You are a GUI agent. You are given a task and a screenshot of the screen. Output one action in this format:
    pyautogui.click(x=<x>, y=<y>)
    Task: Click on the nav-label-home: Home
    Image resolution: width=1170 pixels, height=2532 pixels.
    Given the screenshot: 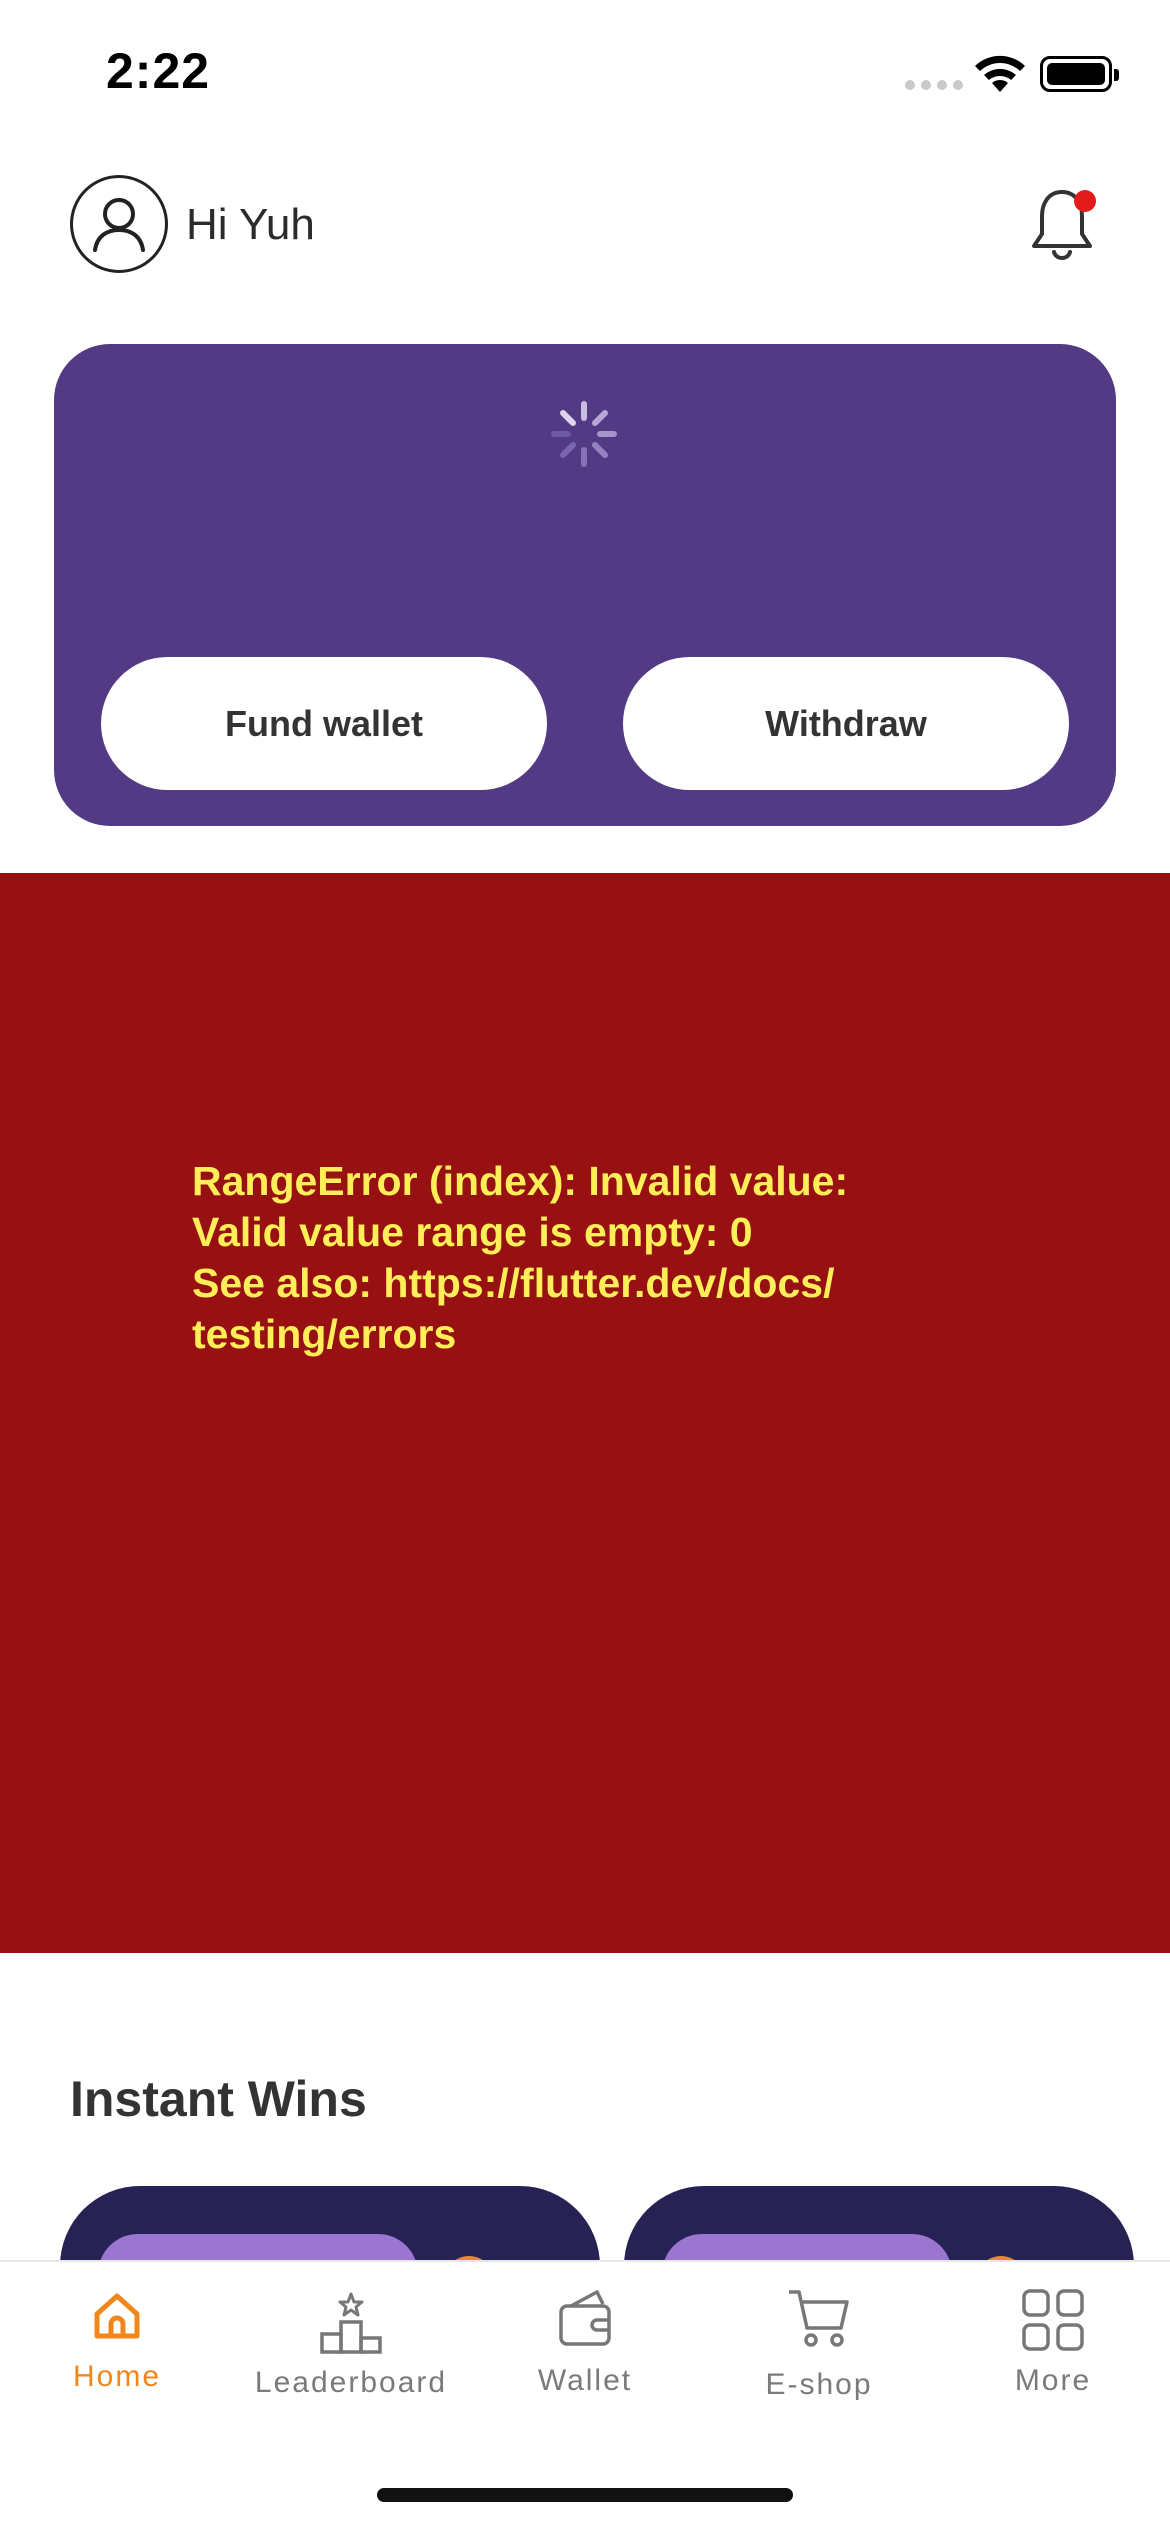 What is the action you would take?
    pyautogui.click(x=117, y=2376)
    